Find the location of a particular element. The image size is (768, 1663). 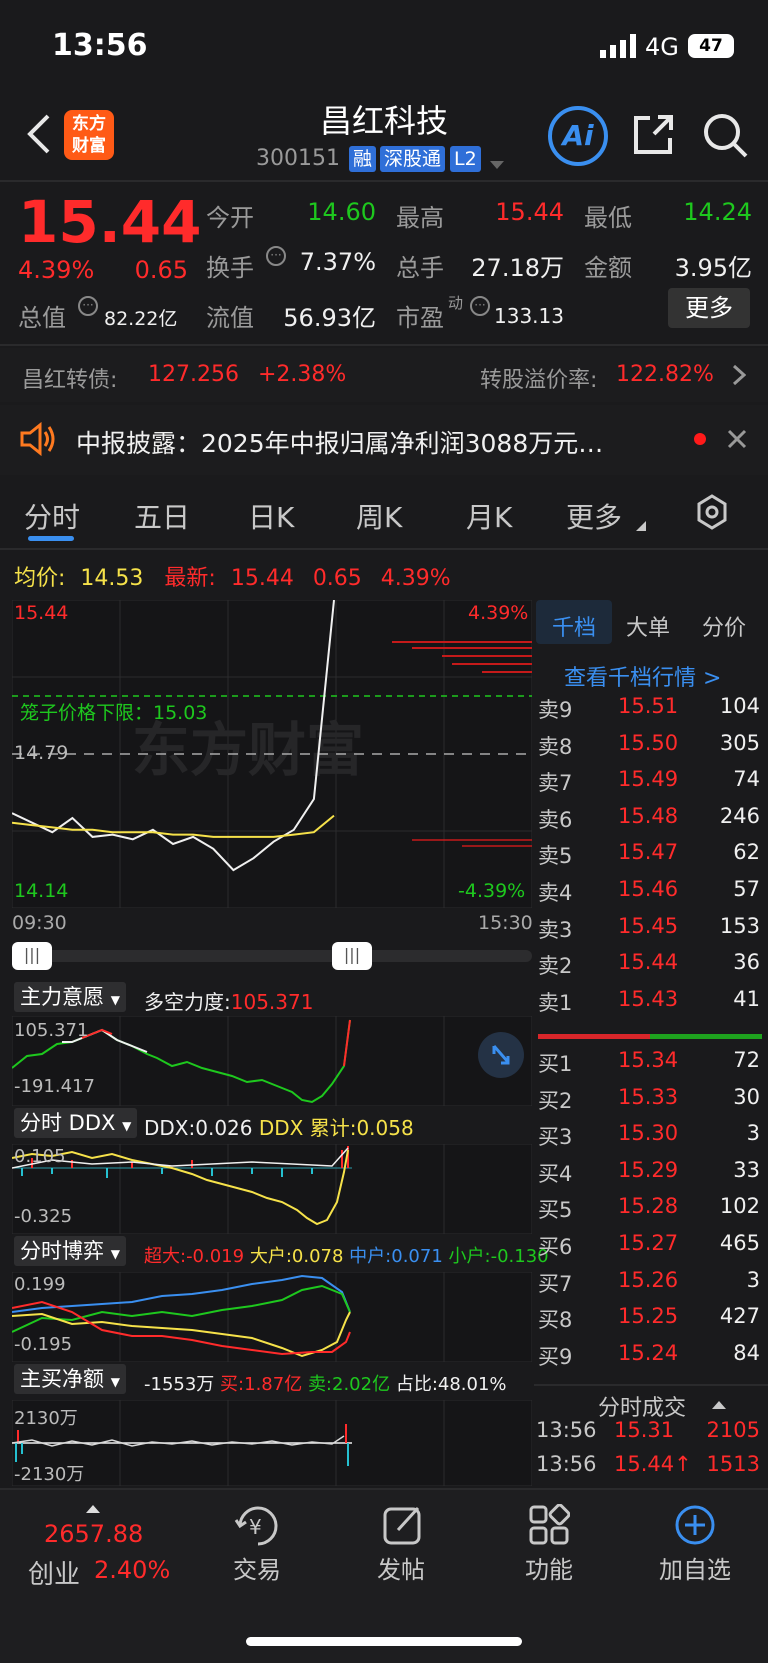

tab-five-day: 五日 is located at coordinates (162, 516).